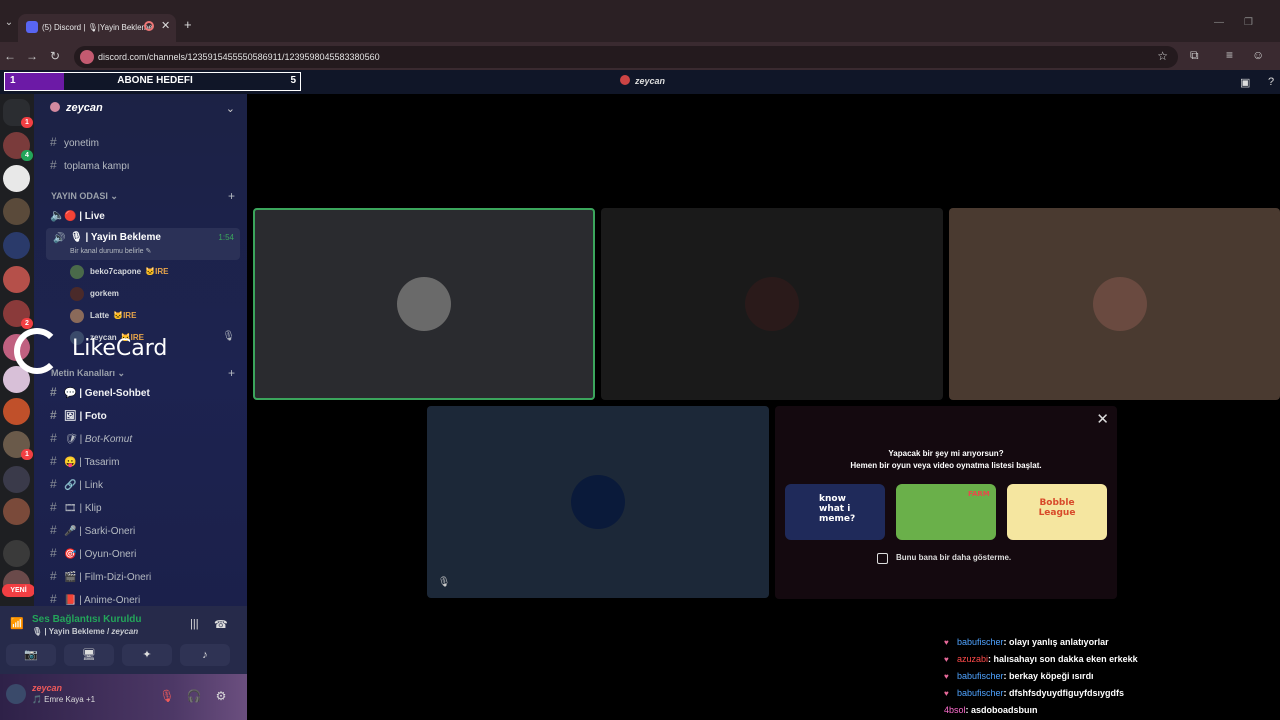 Image resolution: width=1280 pixels, height=720 pixels. What do you see at coordinates (89, 655) in the screenshot?
I see `screen-share-button: 🖥` at bounding box center [89, 655].